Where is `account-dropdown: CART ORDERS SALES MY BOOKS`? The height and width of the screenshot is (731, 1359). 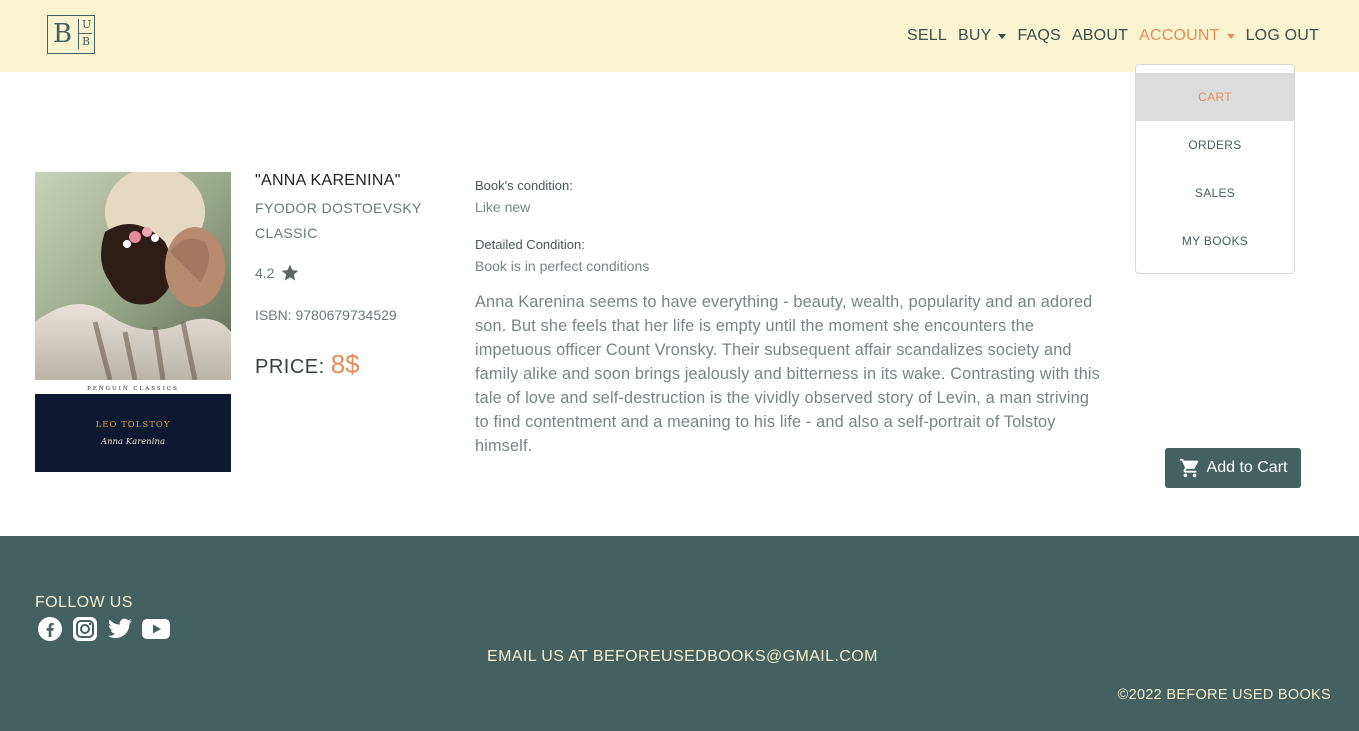
account-dropdown: CART ORDERS SALES MY BOOKS is located at coordinates (1215, 169).